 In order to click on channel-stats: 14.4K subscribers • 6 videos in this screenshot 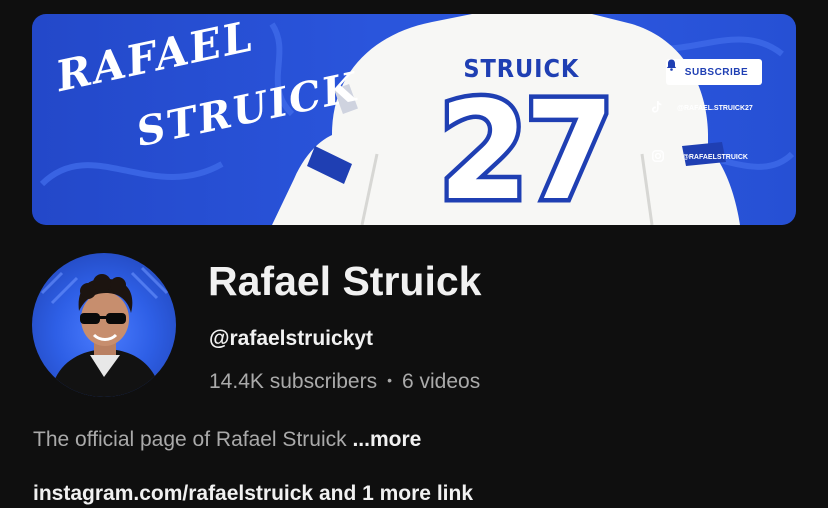, I will do `click(344, 382)`.